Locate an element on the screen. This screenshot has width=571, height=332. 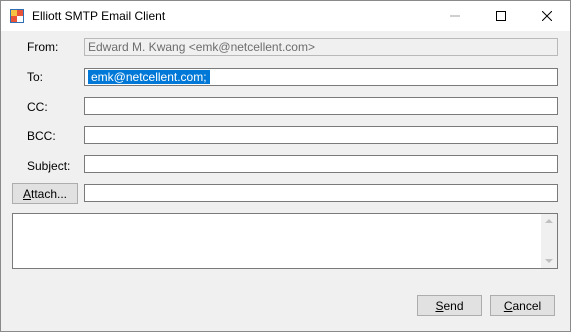
bcc-field is located at coordinates (321, 135).